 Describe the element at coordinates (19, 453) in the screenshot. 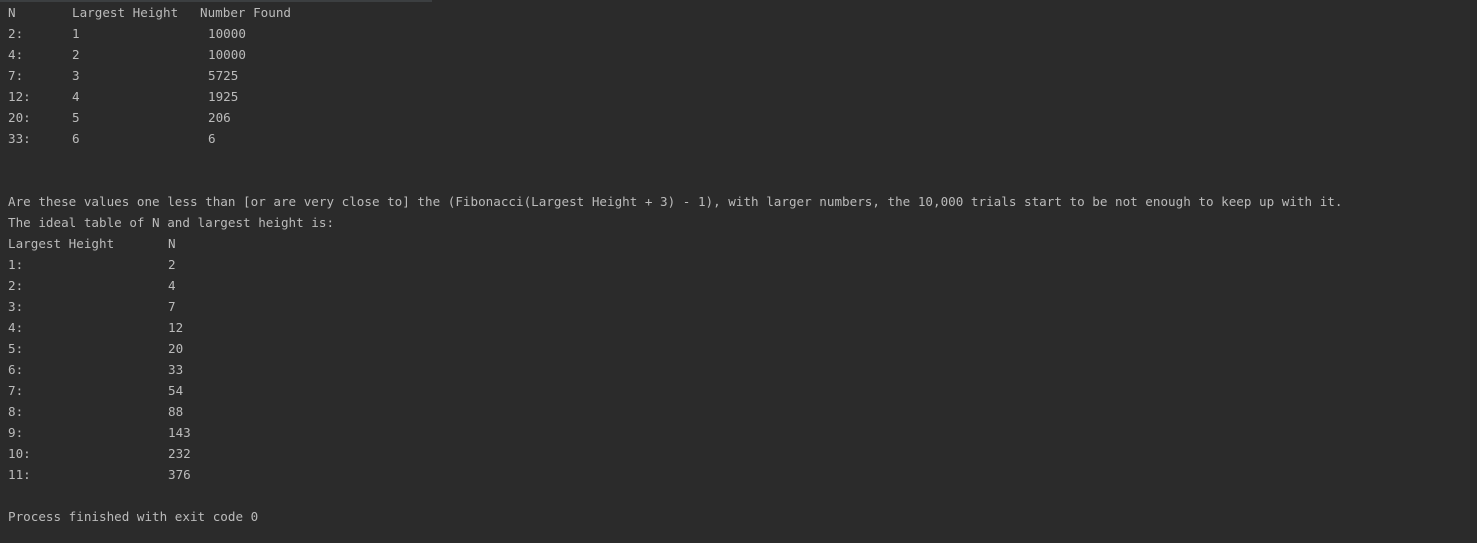

I see `table2-height-value: 10:` at that location.